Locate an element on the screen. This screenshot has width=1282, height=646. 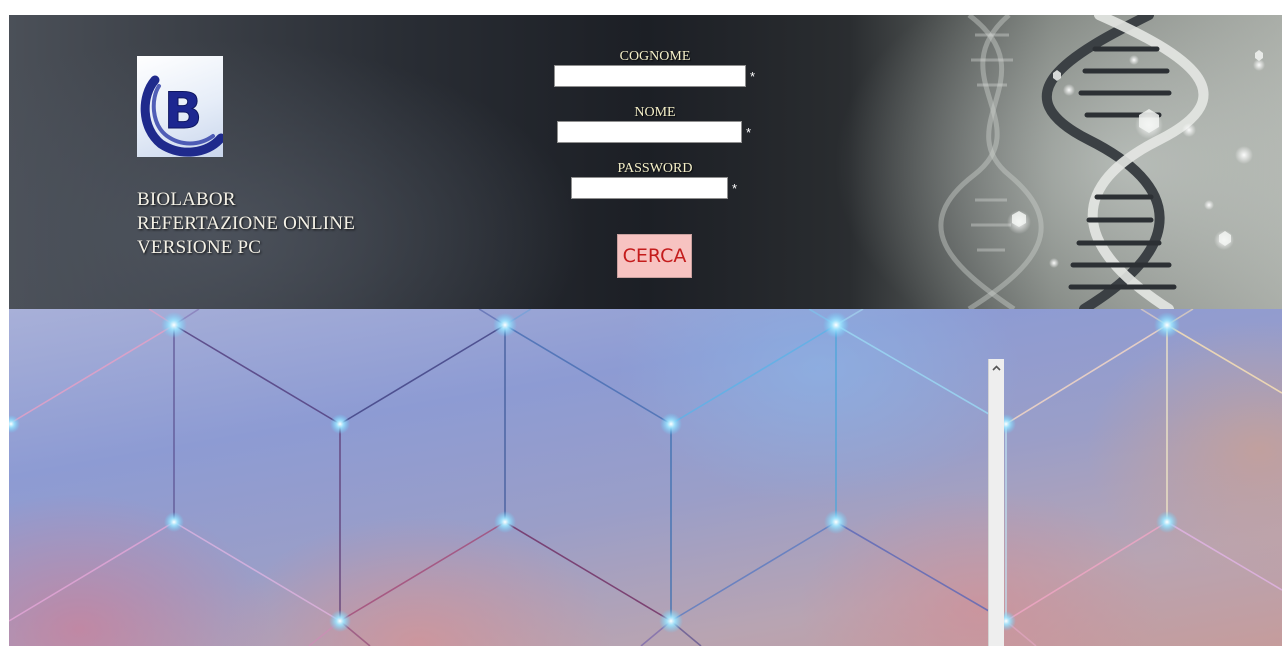
password-required-mark: * is located at coordinates (735, 188).